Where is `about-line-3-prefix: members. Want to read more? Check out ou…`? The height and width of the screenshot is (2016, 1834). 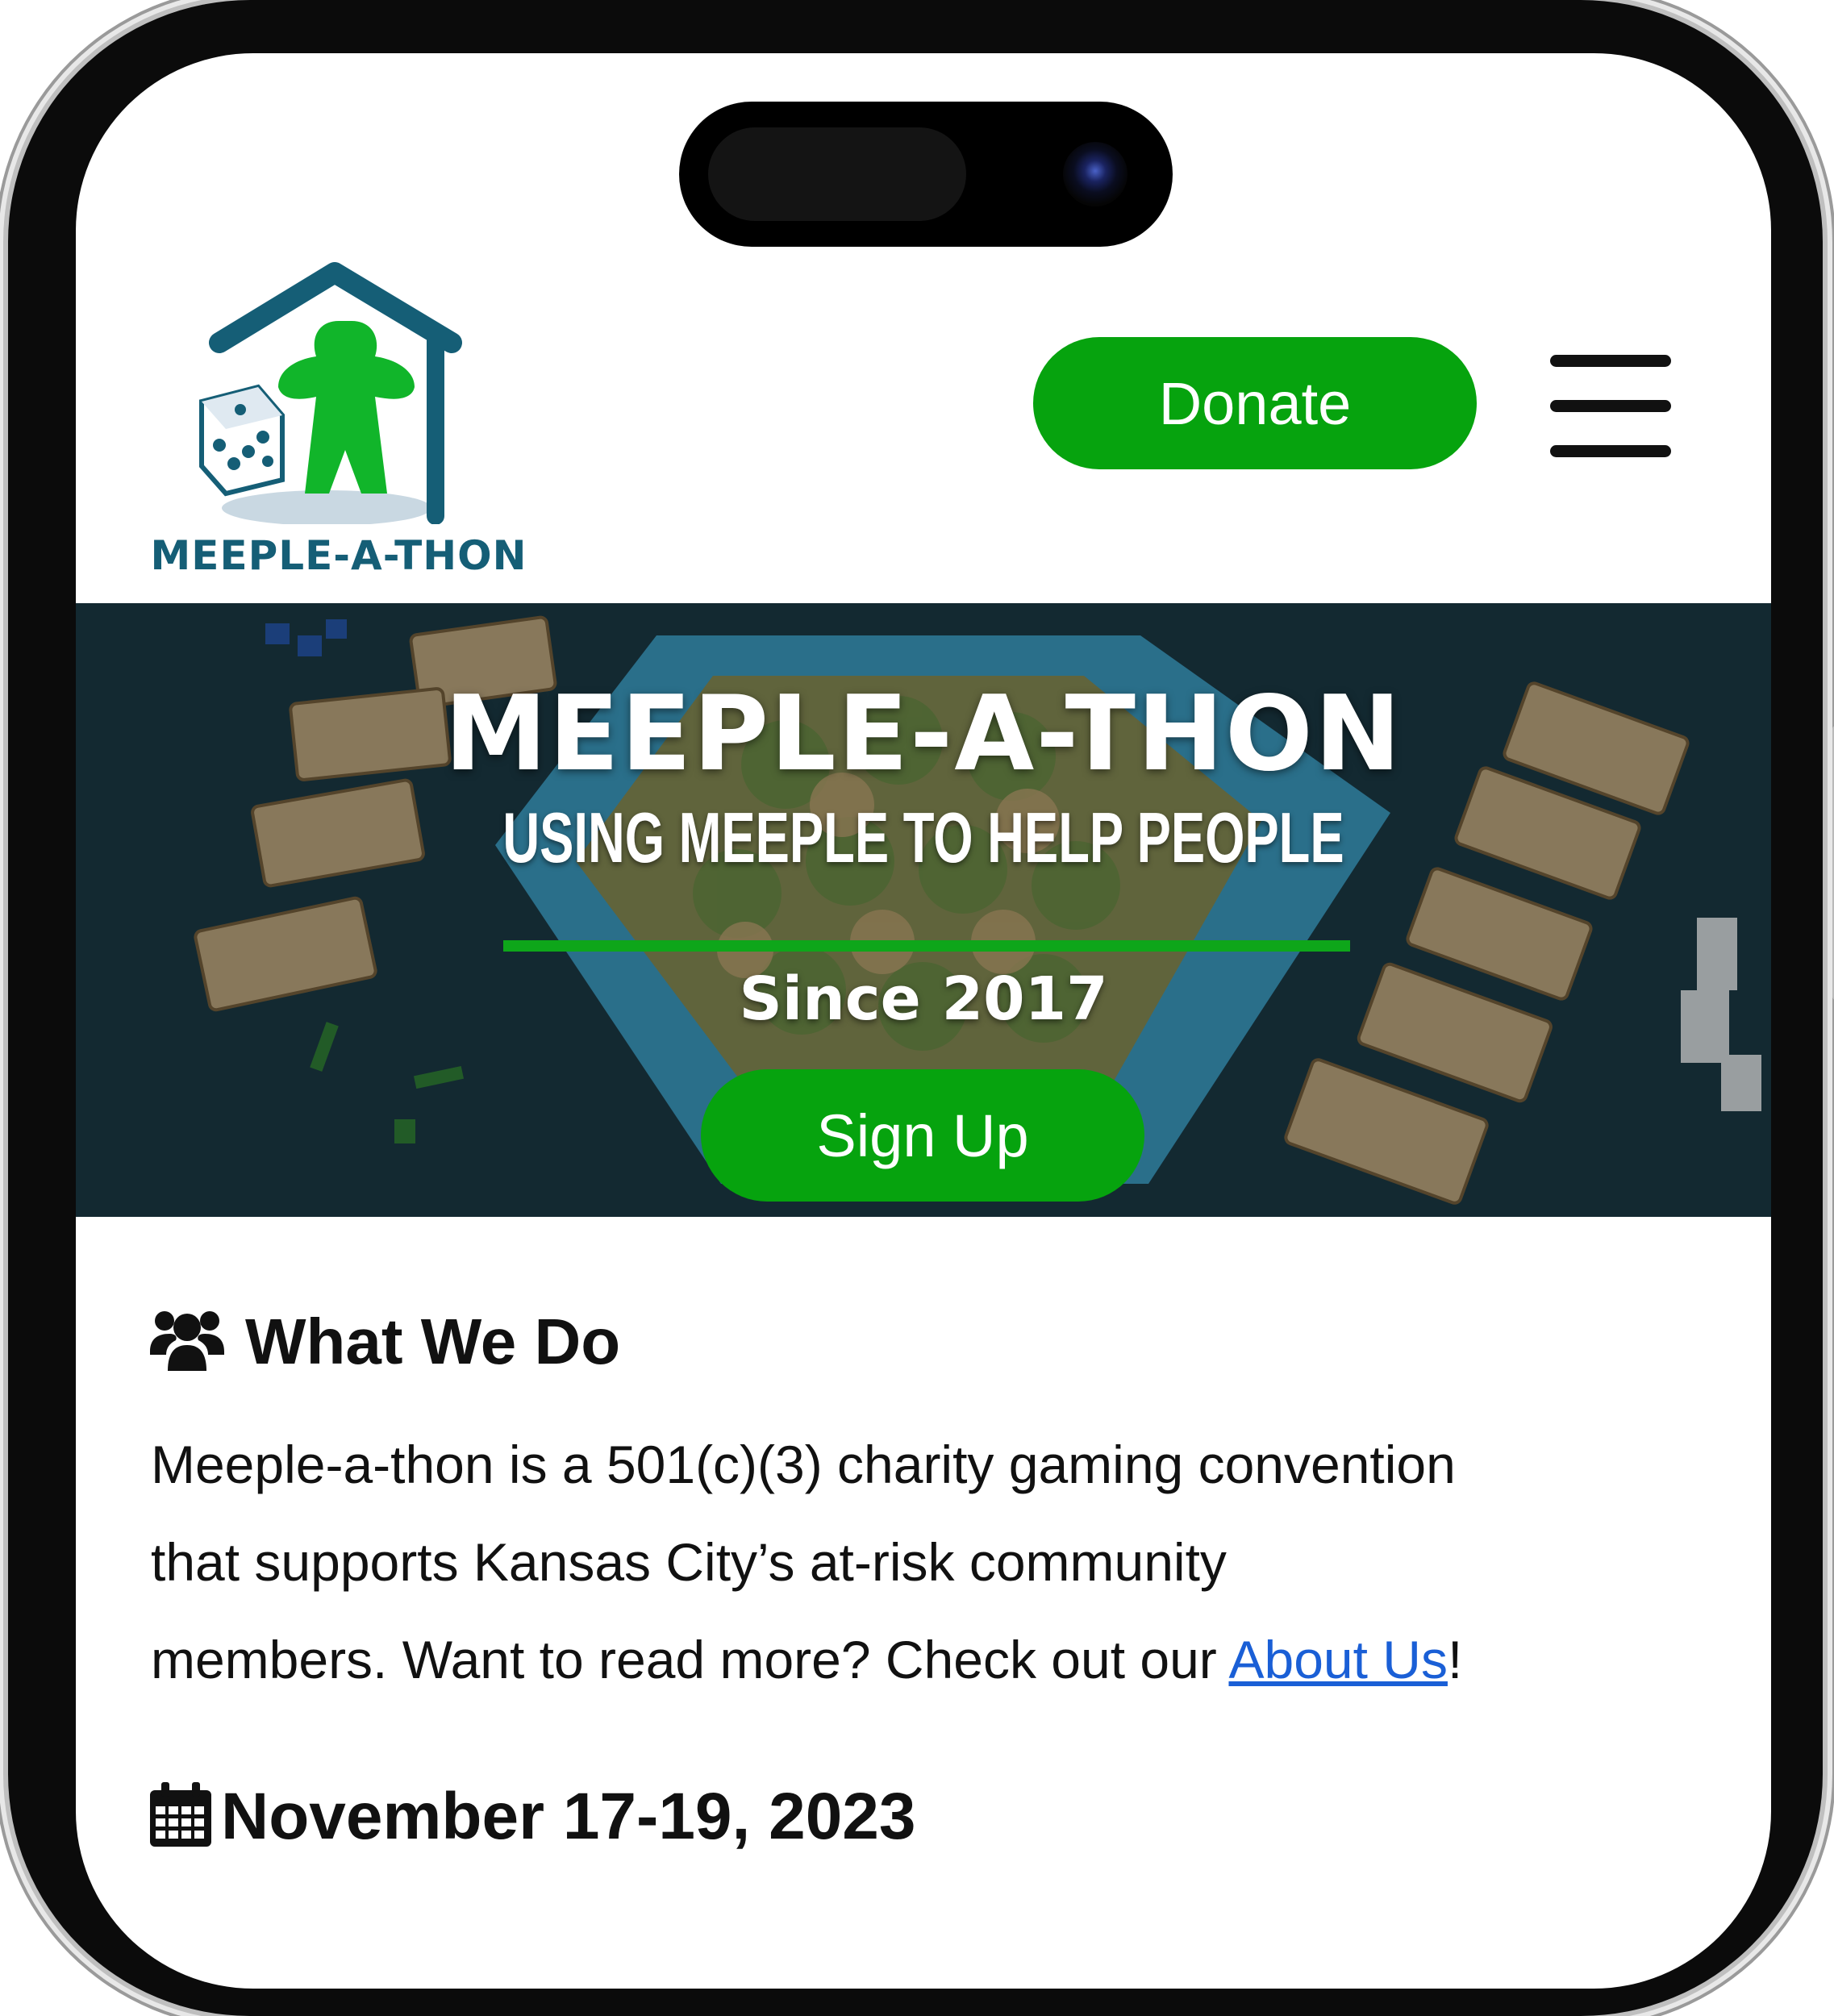 about-line-3-prefix: members. Want to read more? Check out ou… is located at coordinates (690, 1659).